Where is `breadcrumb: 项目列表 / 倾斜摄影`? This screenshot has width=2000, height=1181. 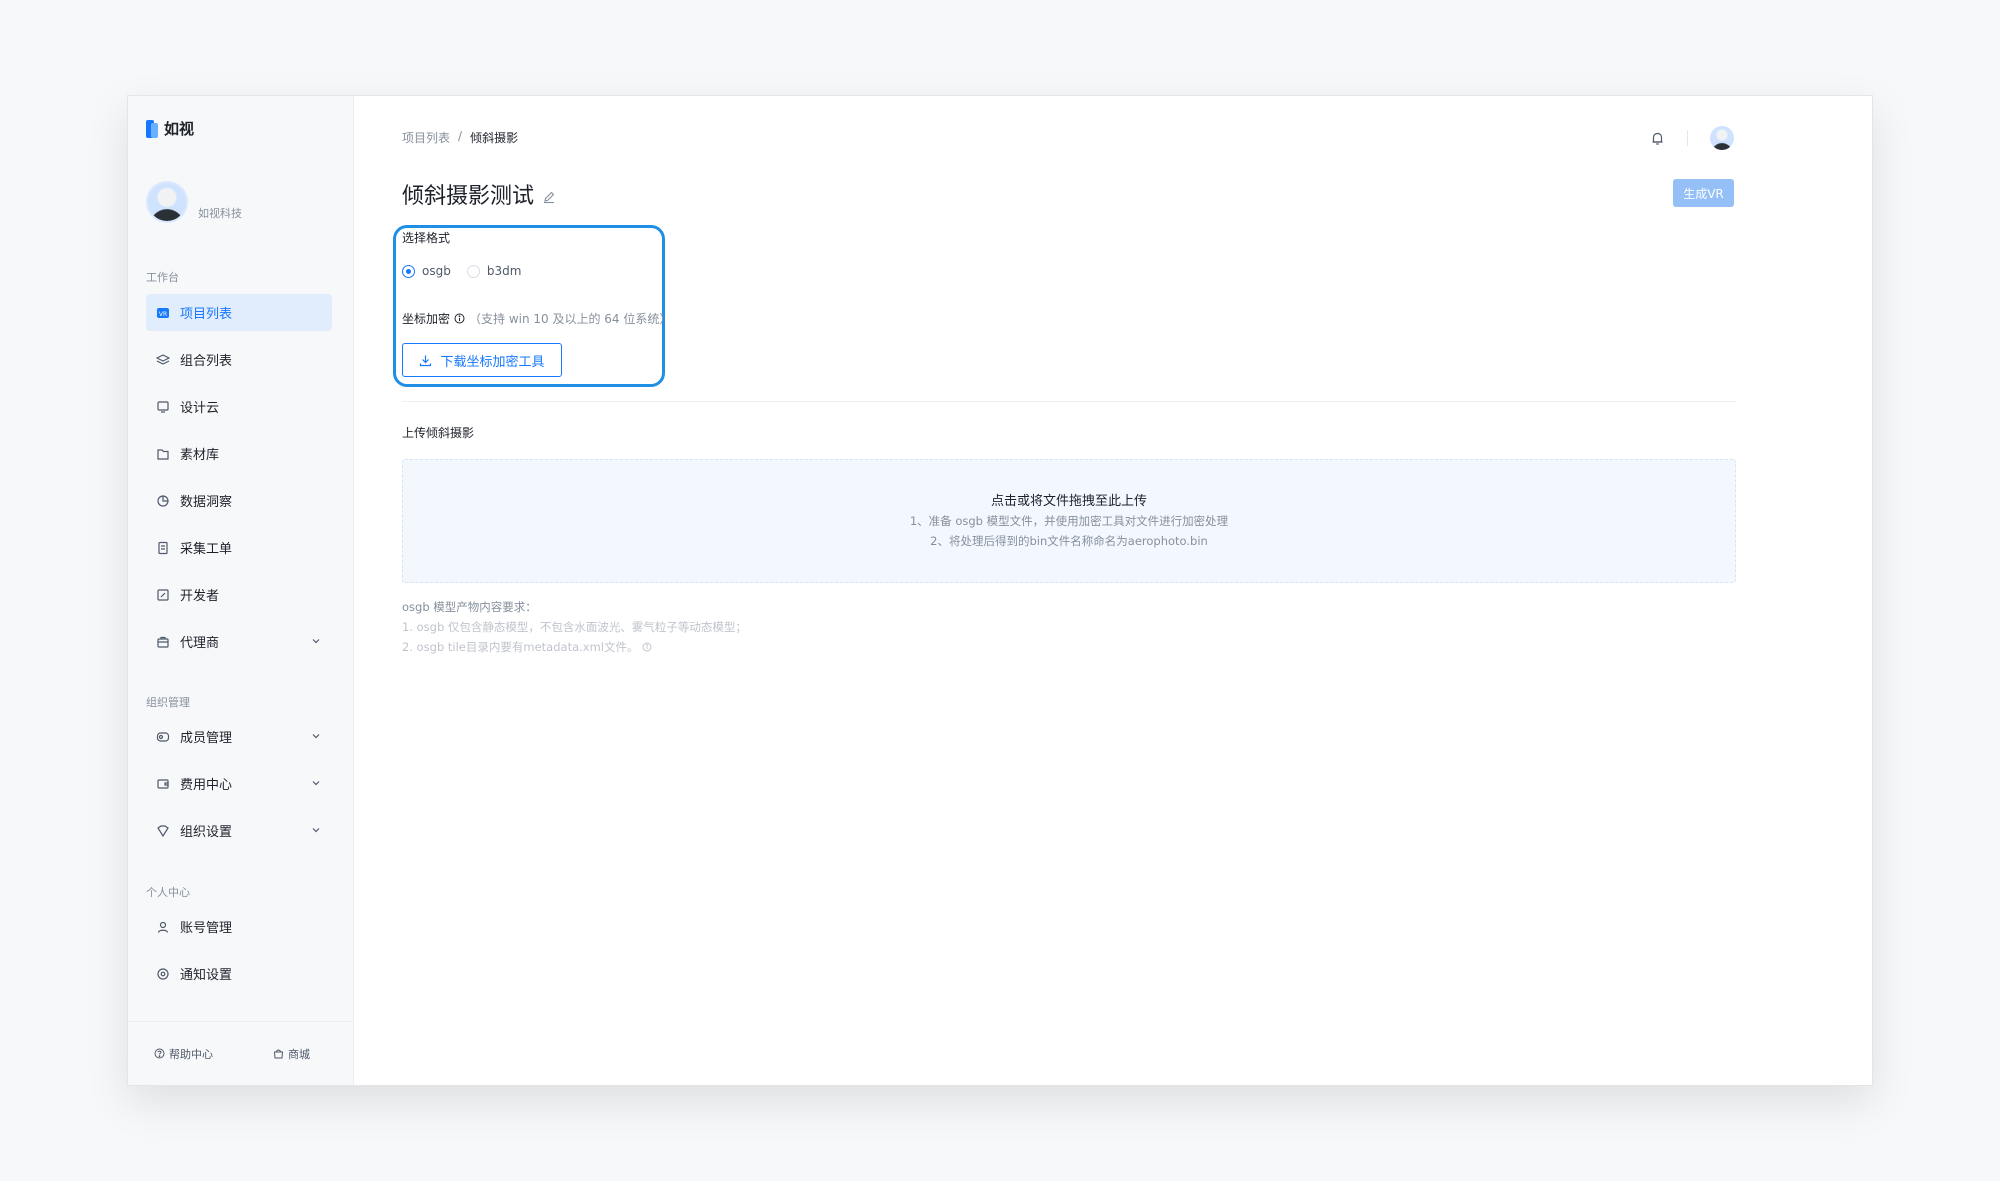
breadcrumb: 项目列表 / 倾斜摄影 is located at coordinates (460, 137).